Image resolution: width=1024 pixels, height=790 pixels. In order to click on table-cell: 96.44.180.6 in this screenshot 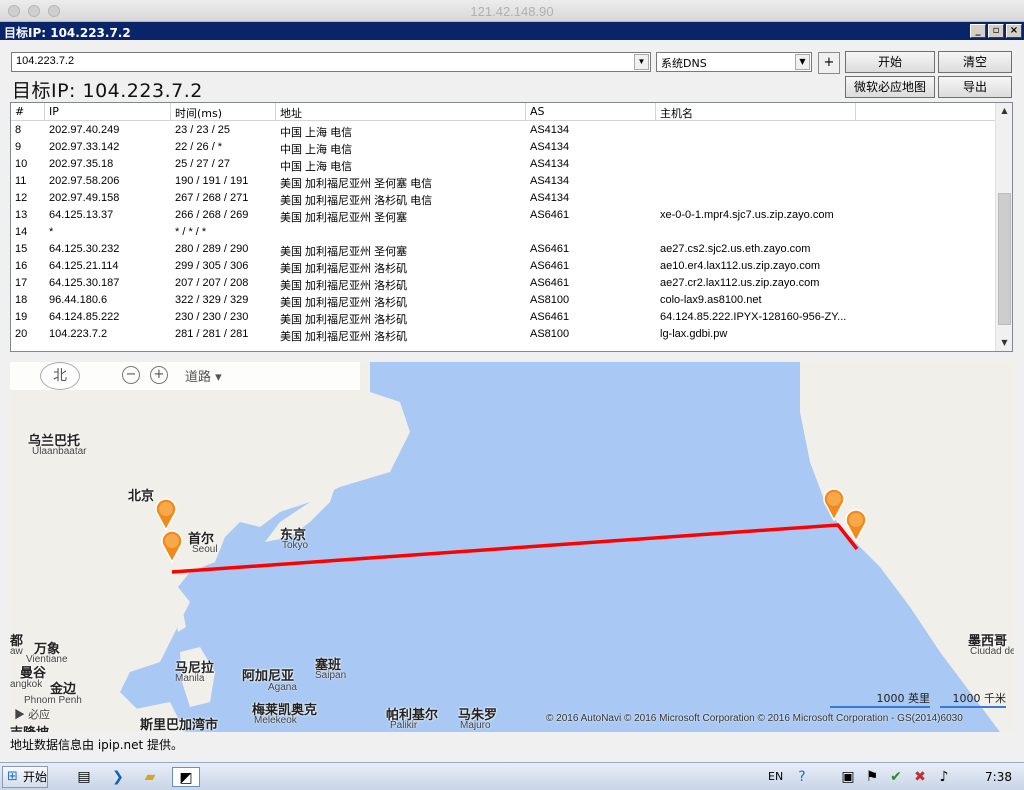, I will do `click(78, 300)`.